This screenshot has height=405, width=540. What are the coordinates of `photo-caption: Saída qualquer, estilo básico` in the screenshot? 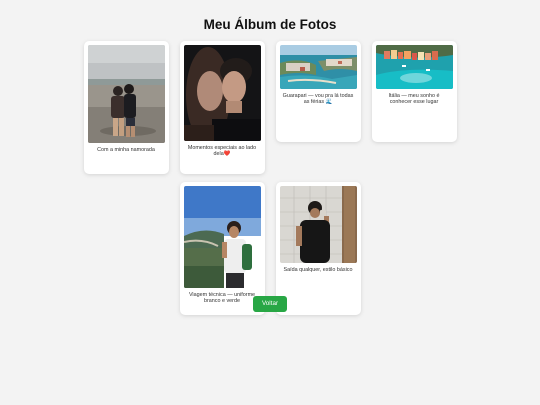 It's located at (318, 270).